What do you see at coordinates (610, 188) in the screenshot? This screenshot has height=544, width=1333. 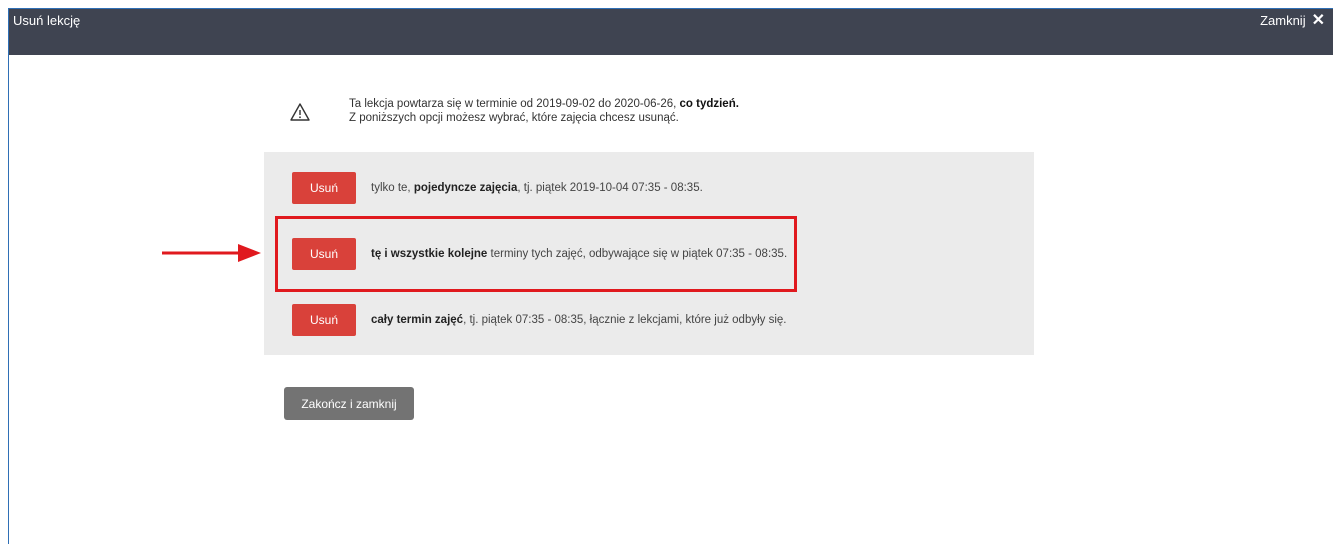 I see `option-single-post: , tj. piątek 2019-10-04 07:35 - 08:35.` at bounding box center [610, 188].